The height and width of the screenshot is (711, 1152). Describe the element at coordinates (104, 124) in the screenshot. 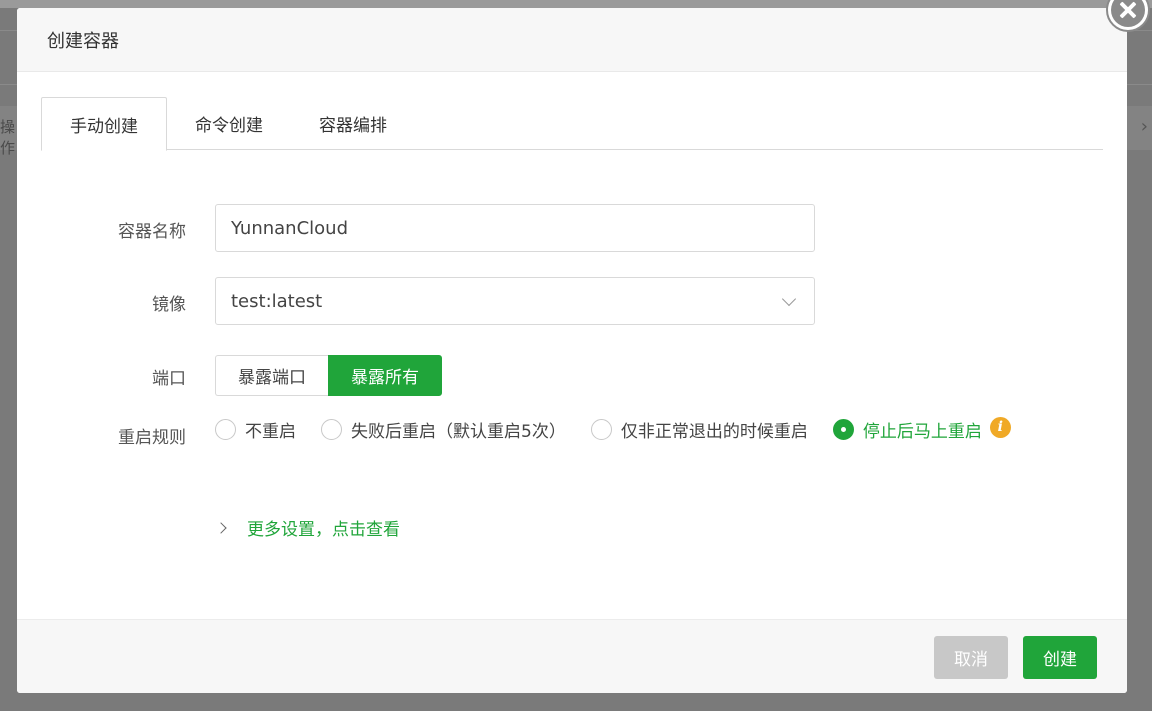

I see `tab-manual-create: 手动创建` at that location.